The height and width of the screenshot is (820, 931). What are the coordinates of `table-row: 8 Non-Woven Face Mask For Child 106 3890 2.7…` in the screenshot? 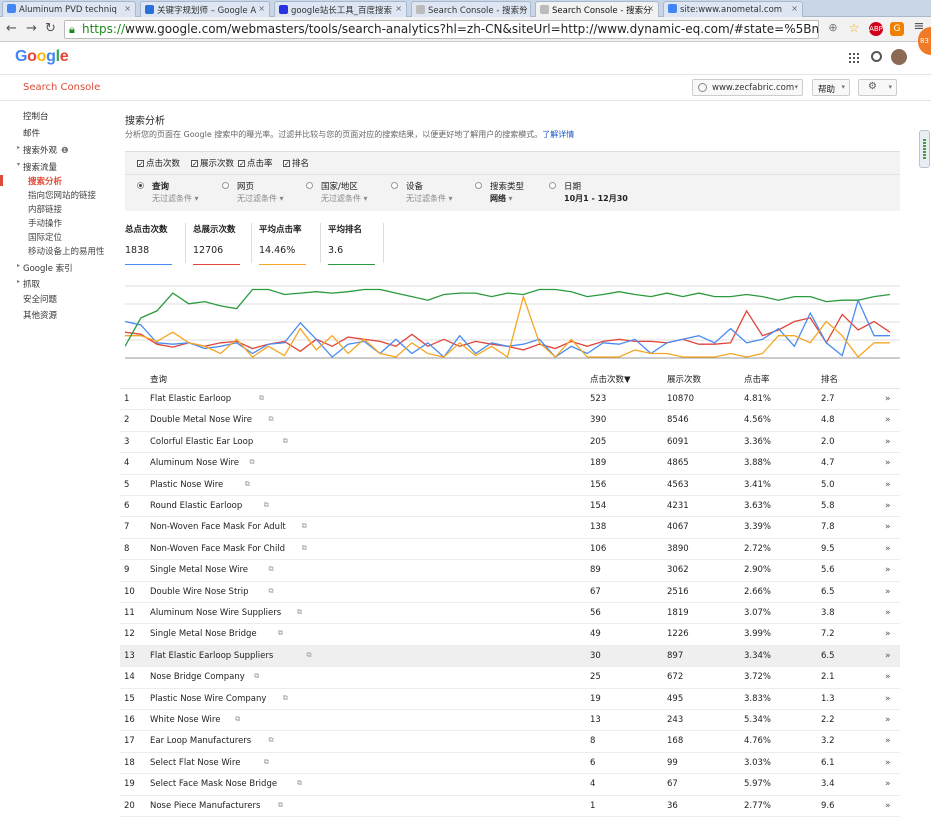 It's located at (510, 550).